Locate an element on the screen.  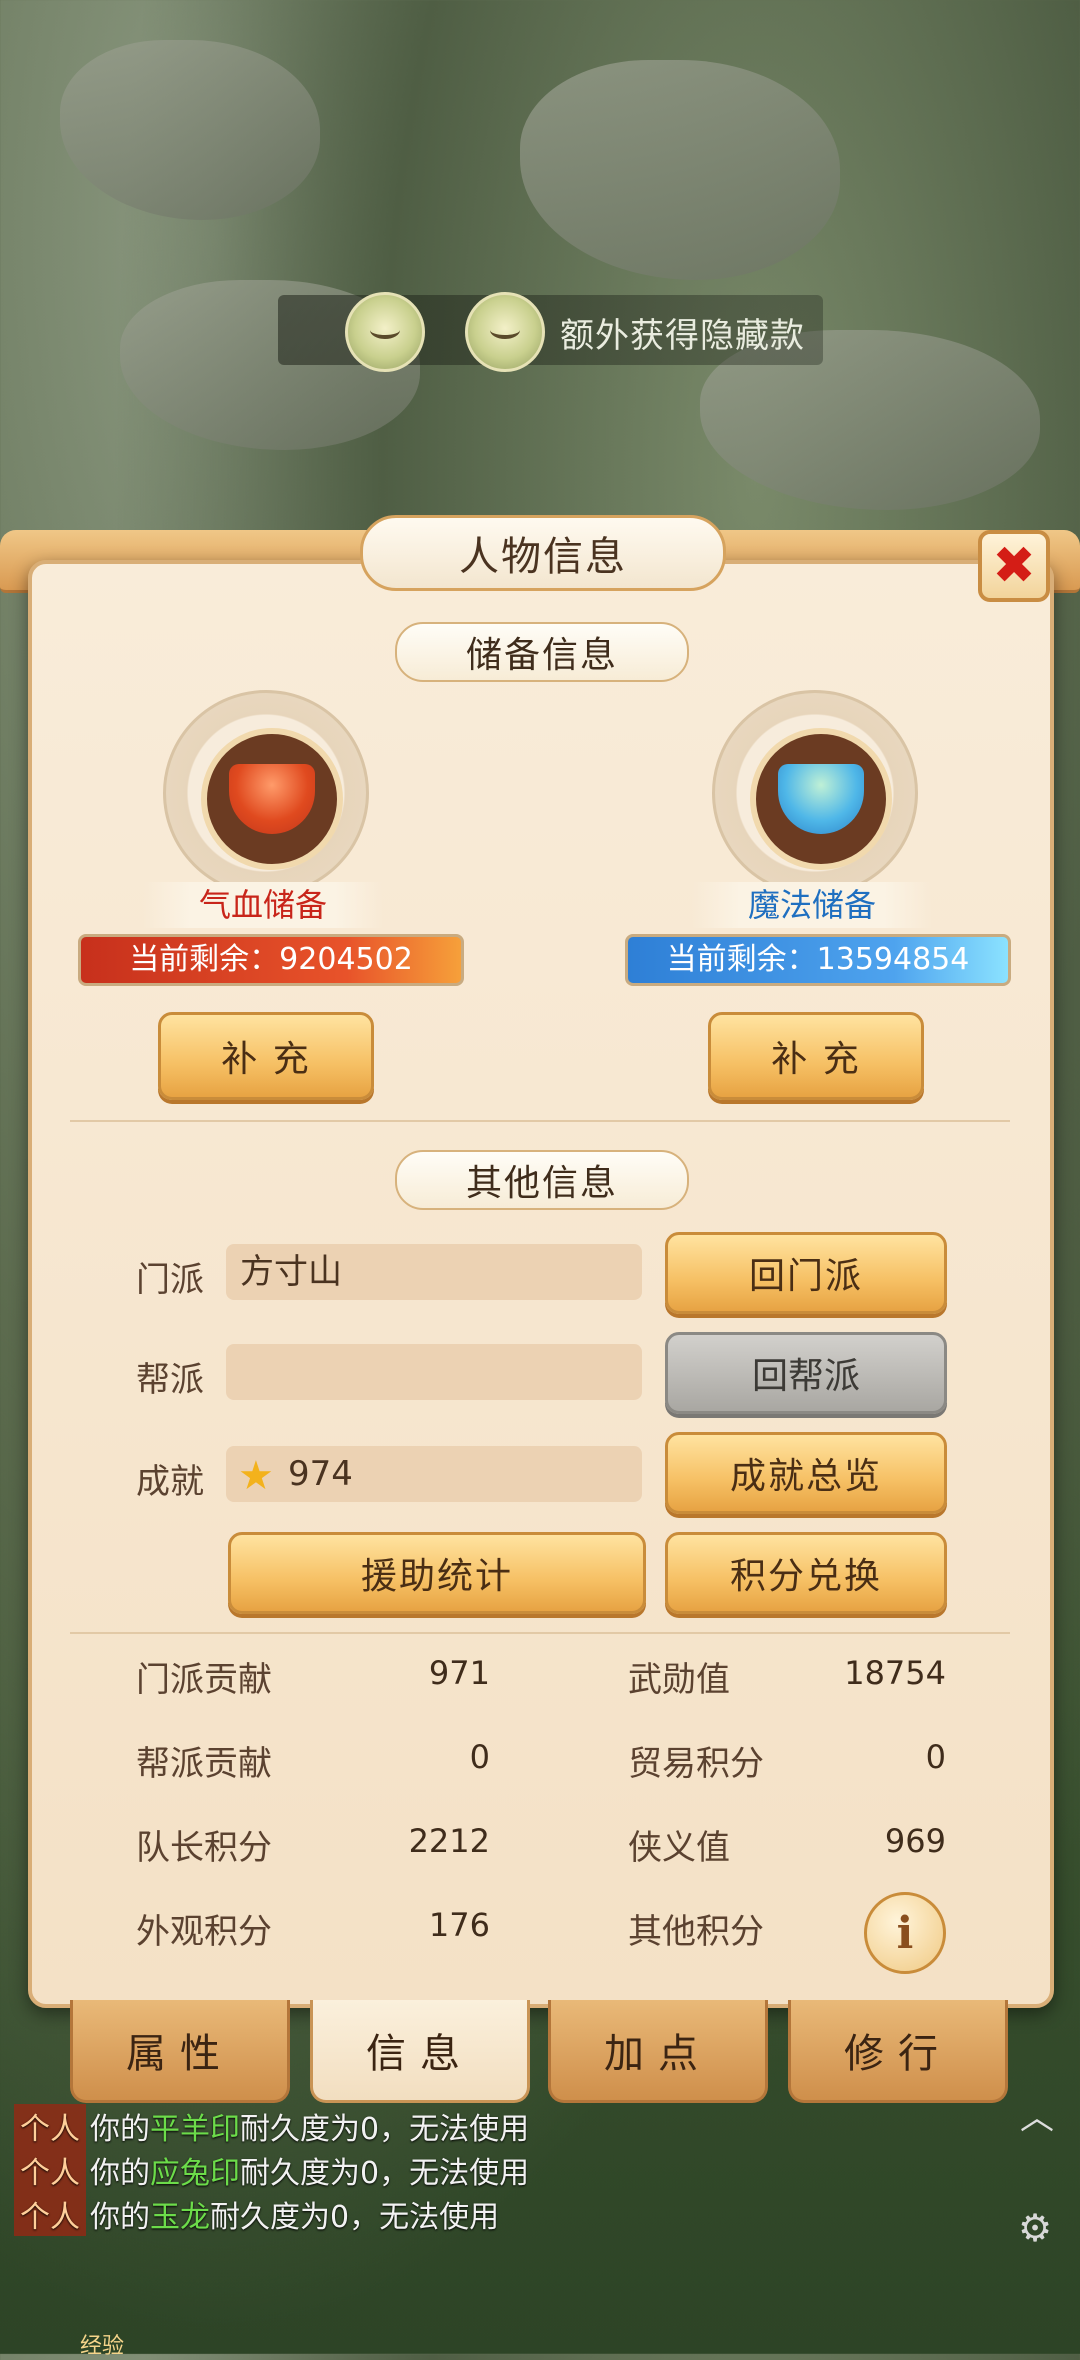
tab-cultivation: 修行 is located at coordinates (898, 2051).